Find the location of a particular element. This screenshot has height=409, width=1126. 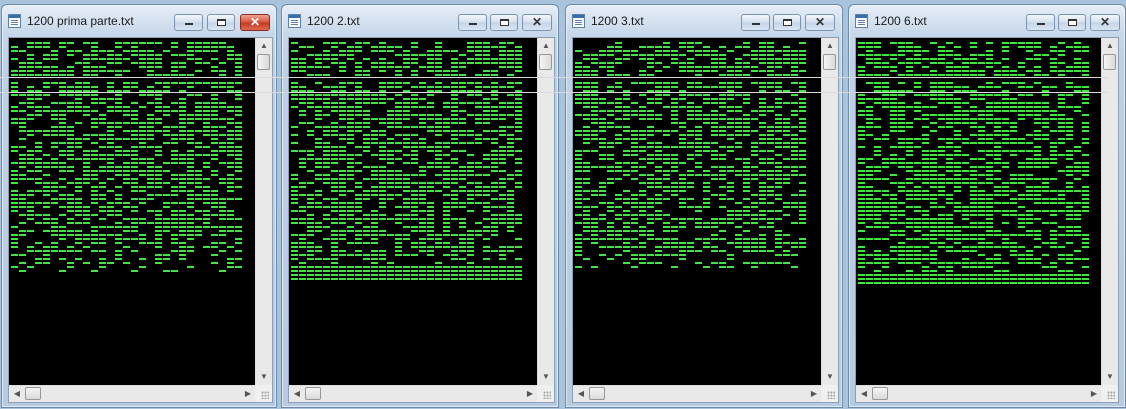

title-bar: 1200 6.txt ✕ is located at coordinates (987, 21).